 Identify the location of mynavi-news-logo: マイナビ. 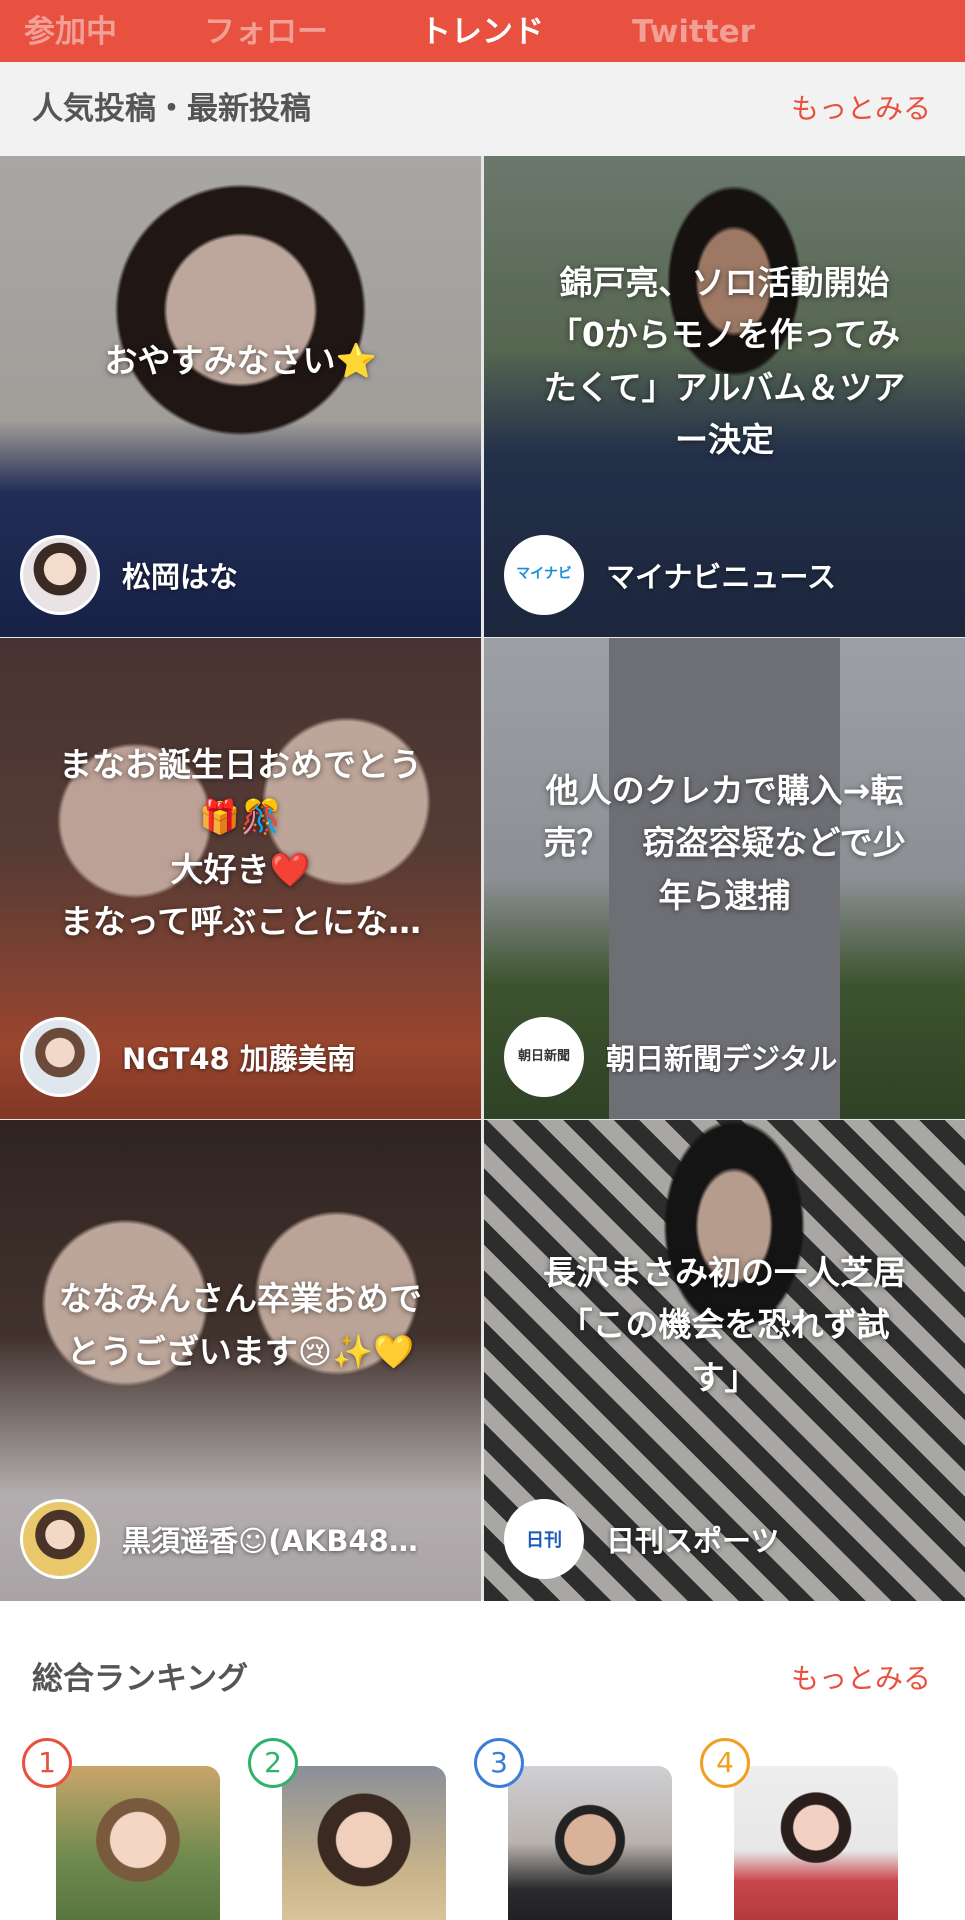
(544, 574).